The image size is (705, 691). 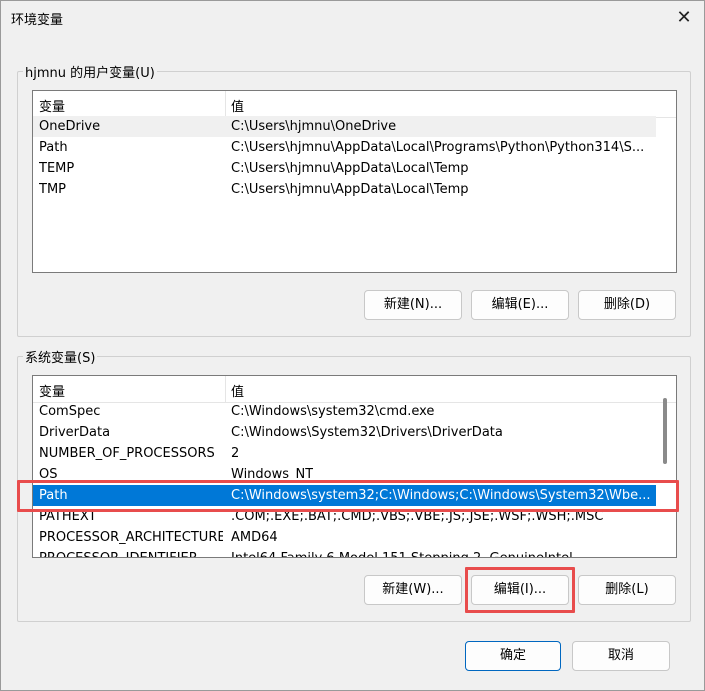 I want to click on var-name: PATHEXT, so click(x=68, y=516).